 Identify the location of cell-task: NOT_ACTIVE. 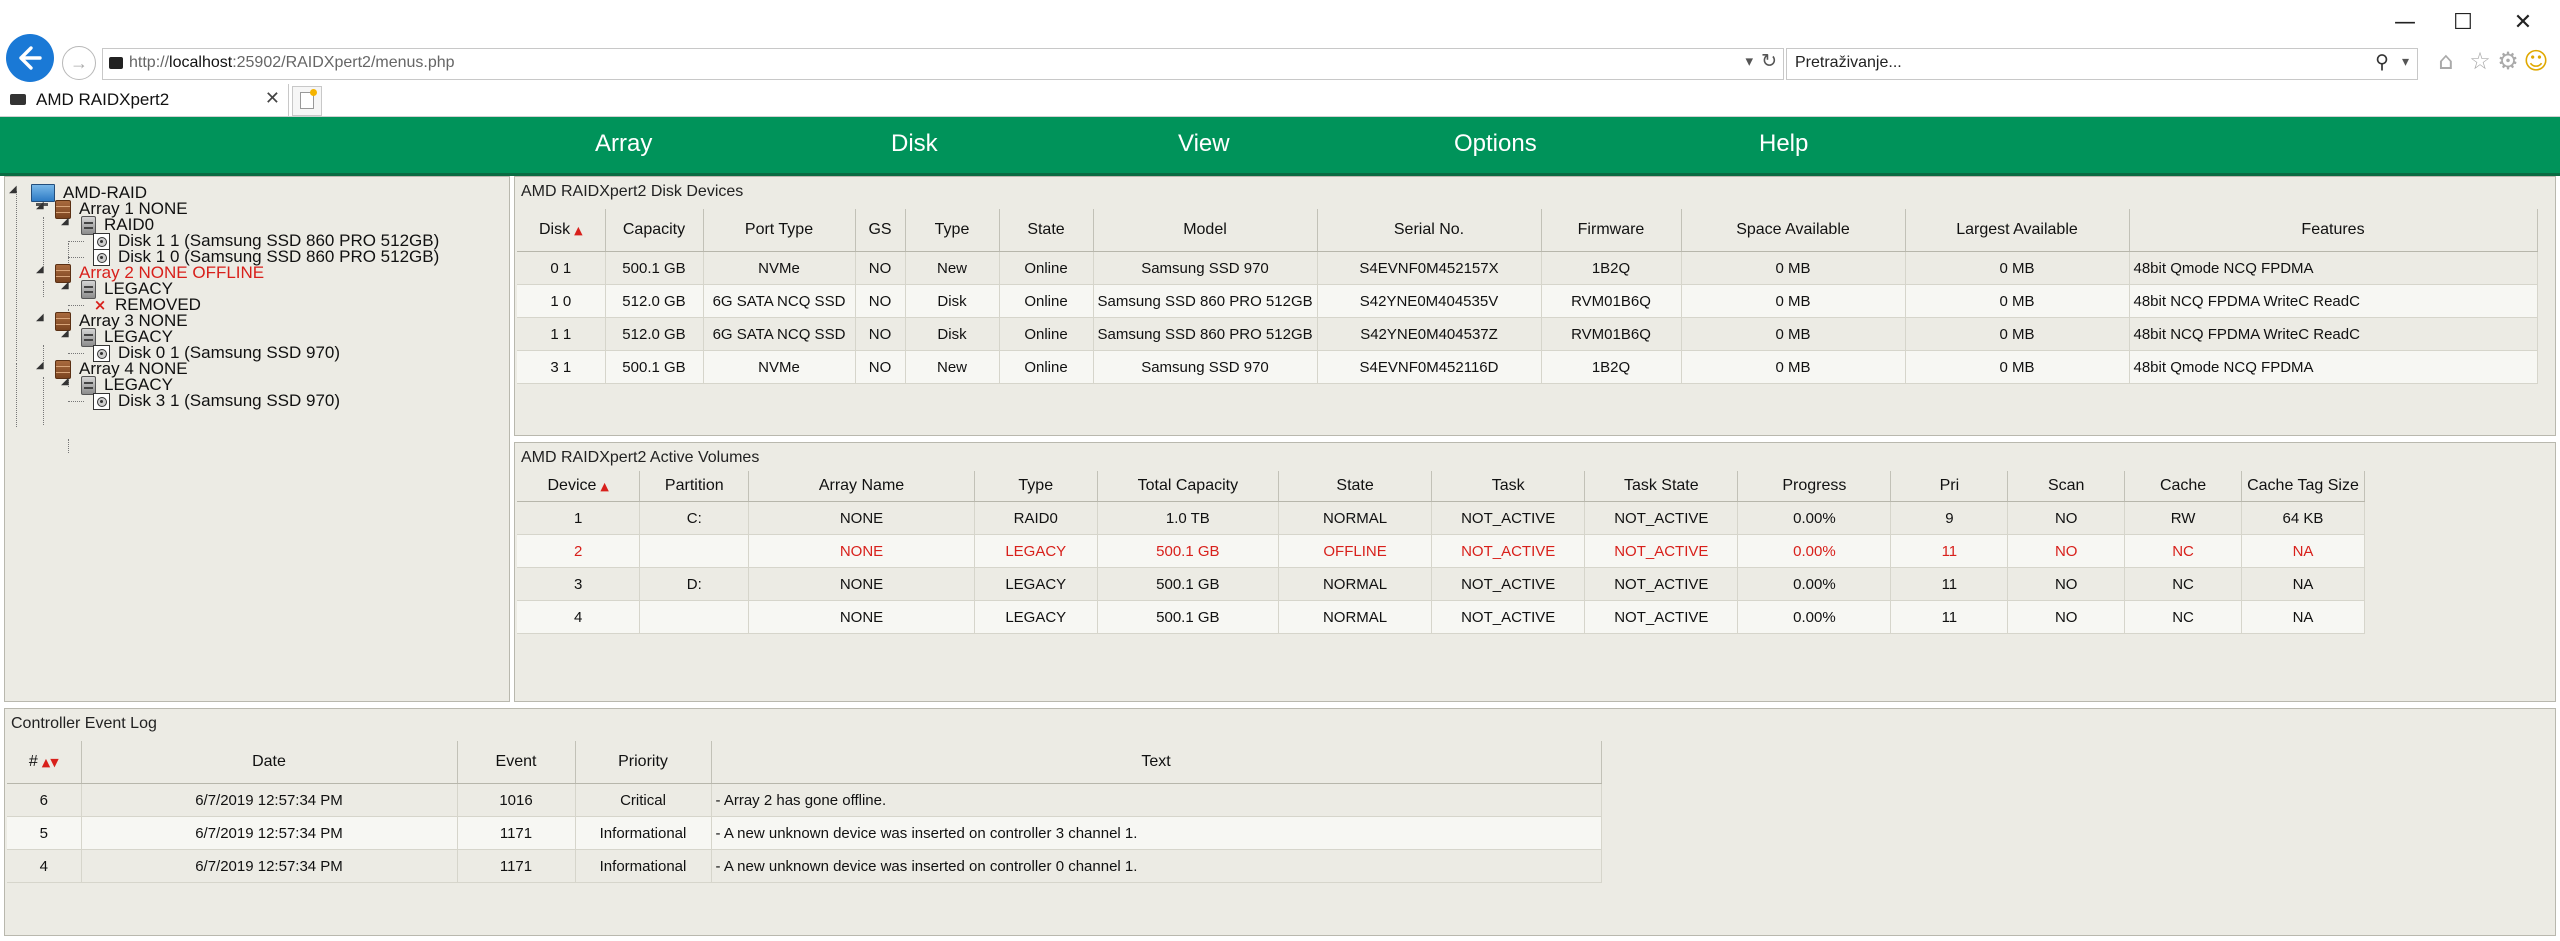
(1508, 617).